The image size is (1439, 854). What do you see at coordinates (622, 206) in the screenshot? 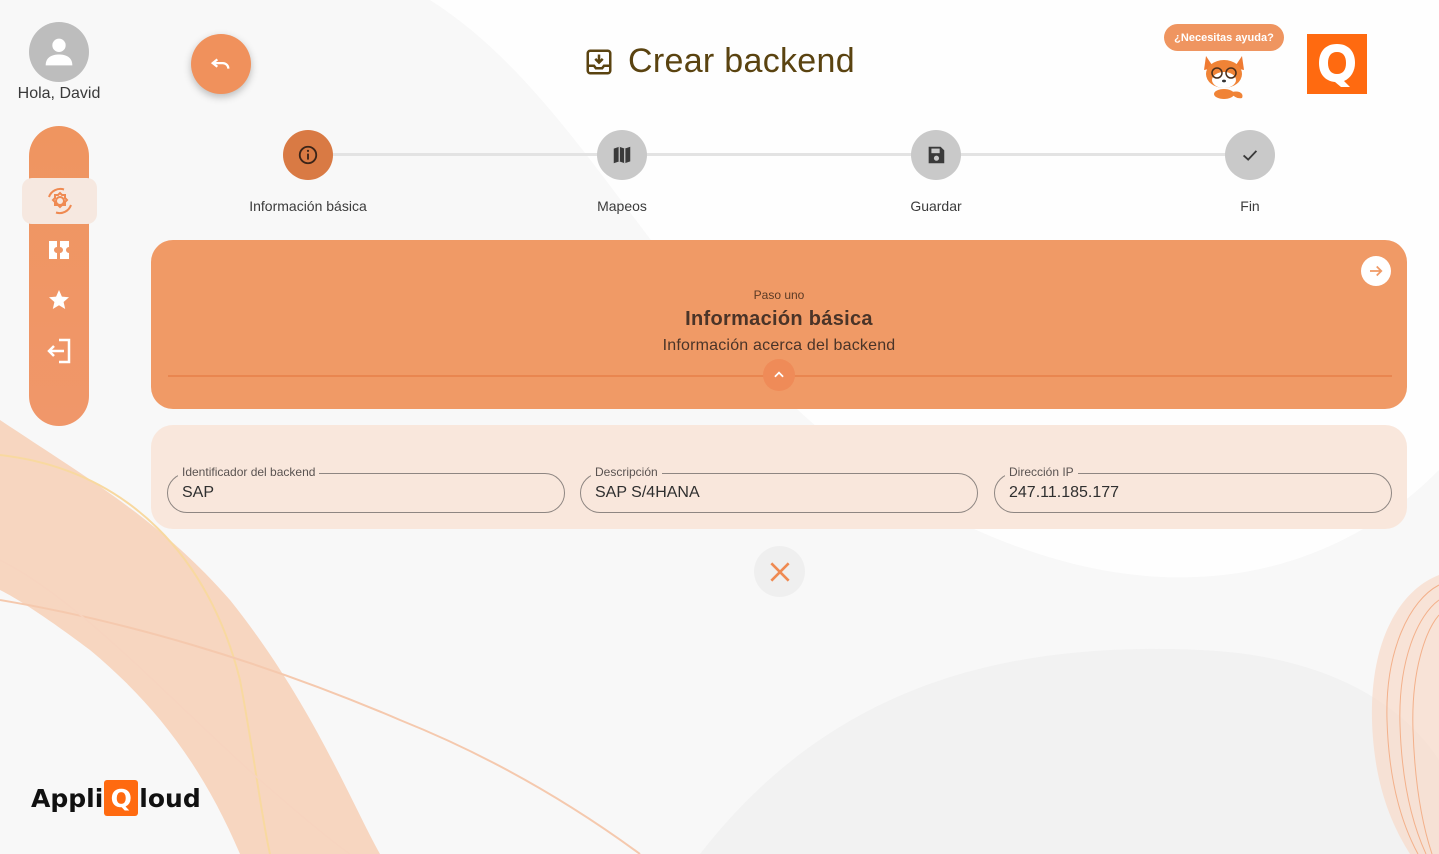
I see `step-label: Mapeos` at bounding box center [622, 206].